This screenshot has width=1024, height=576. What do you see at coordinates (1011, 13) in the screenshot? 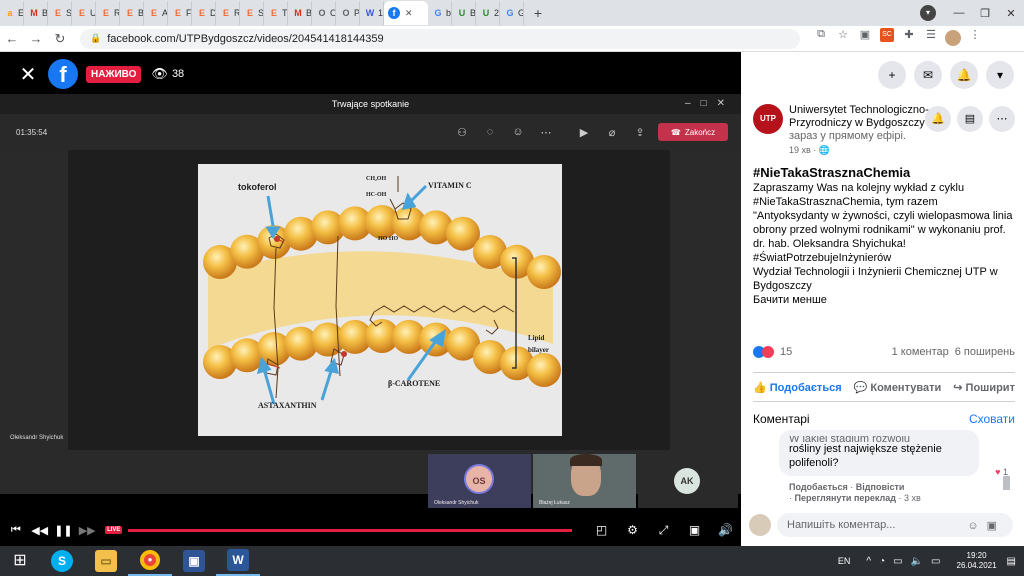
I see `close-window-button: ✕` at bounding box center [1011, 13].